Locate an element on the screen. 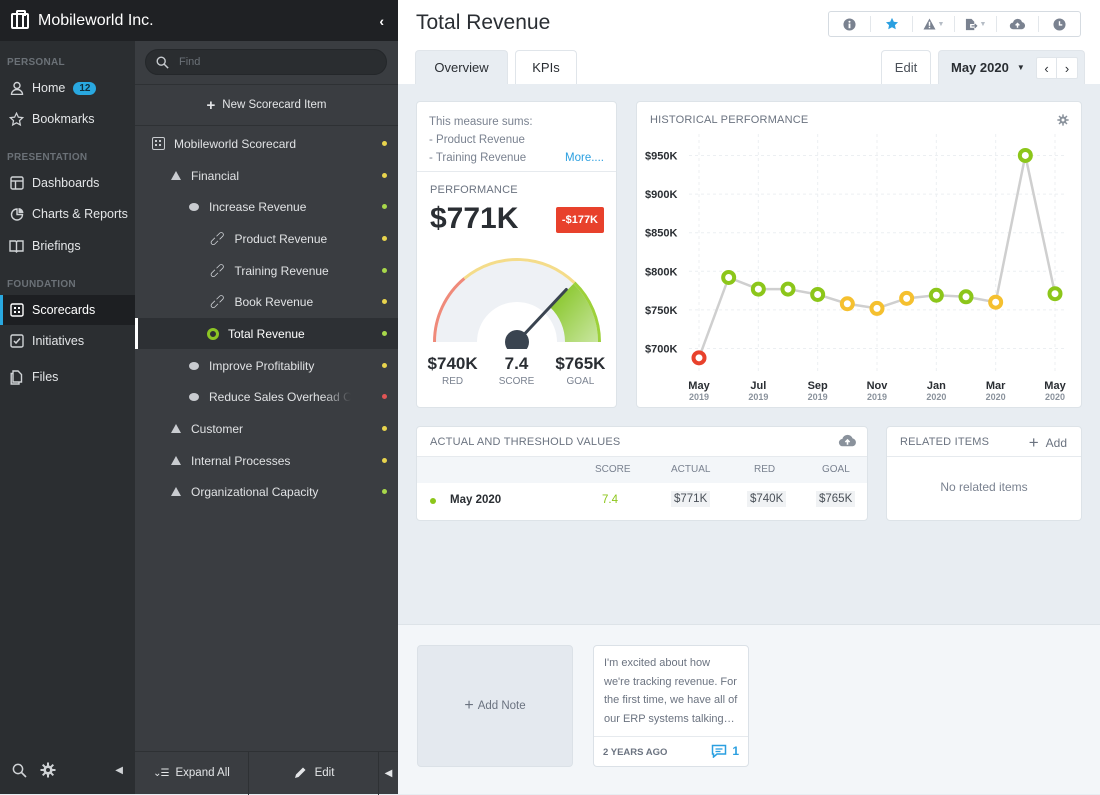  objective-icon is located at coordinates (194, 396).